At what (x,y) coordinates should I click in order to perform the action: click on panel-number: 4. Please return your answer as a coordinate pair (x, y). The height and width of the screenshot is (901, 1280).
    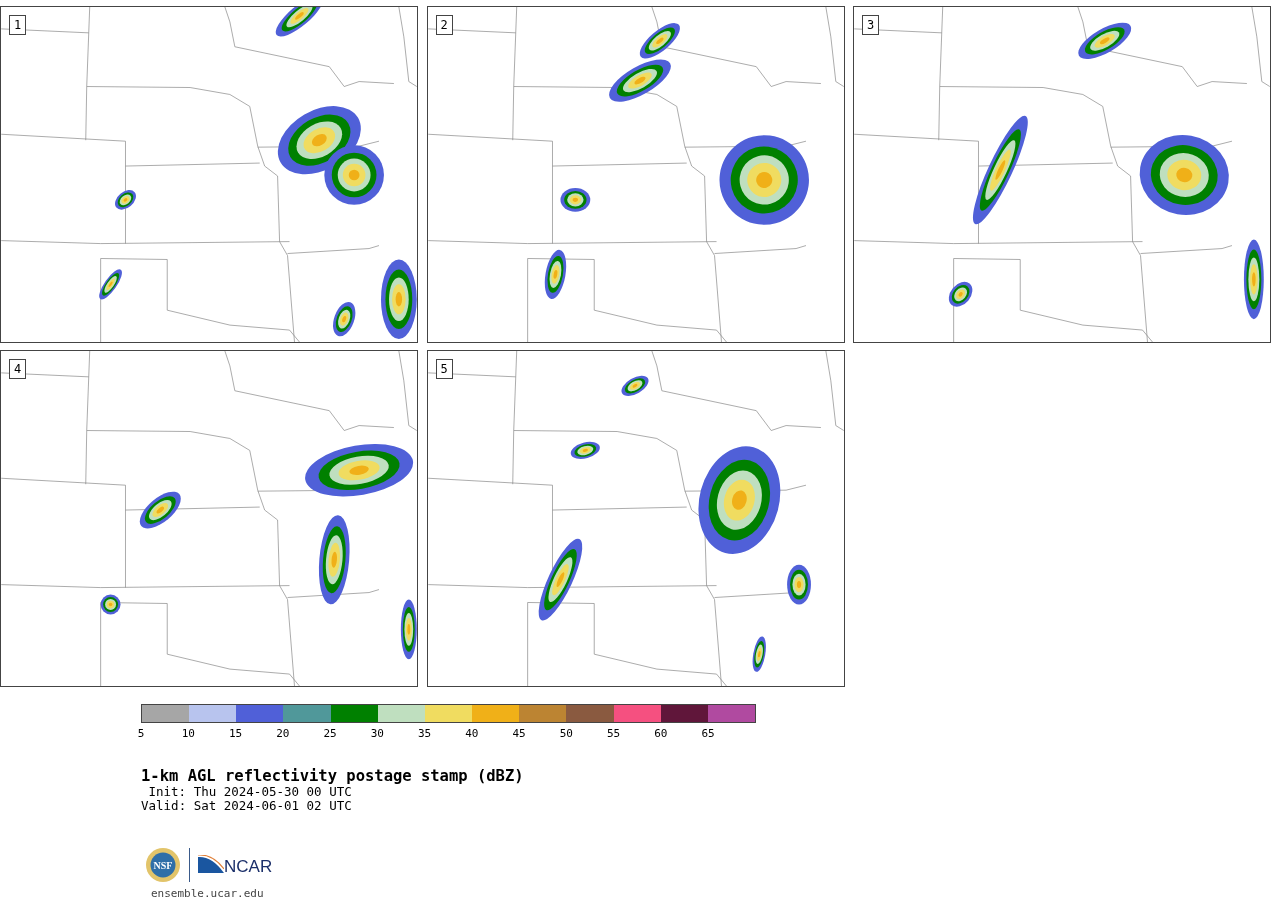
    Looking at the image, I should click on (18, 369).